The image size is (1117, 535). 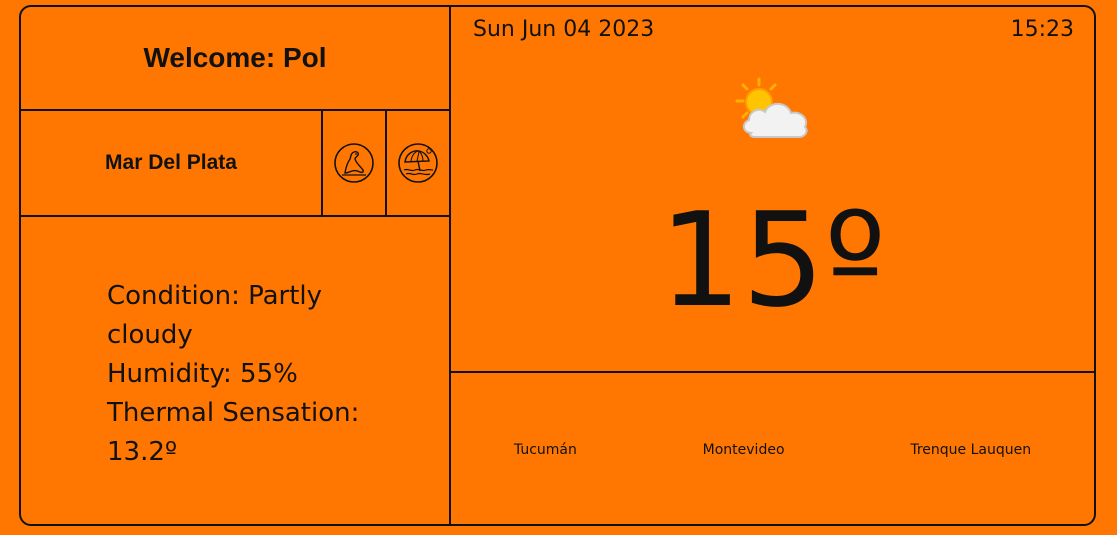 I want to click on location-row: Mar Del Plata, so click(x=235, y=164).